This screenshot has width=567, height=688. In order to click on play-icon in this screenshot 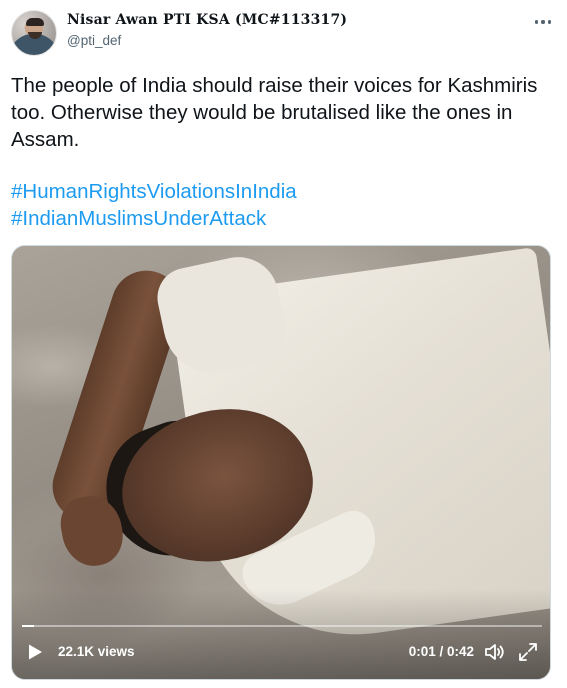, I will do `click(35, 652)`.